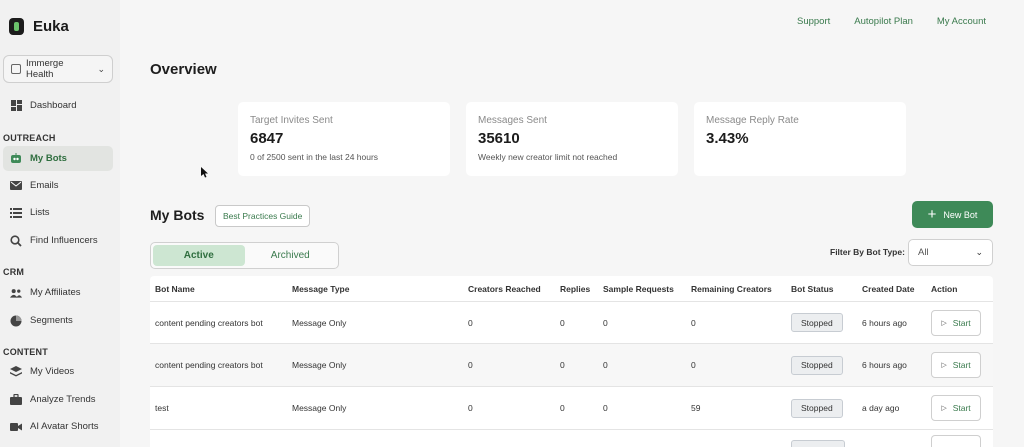 Image resolution: width=1024 pixels, height=447 pixels. I want to click on sidebar-item-my-videos: My Videos, so click(58, 371).